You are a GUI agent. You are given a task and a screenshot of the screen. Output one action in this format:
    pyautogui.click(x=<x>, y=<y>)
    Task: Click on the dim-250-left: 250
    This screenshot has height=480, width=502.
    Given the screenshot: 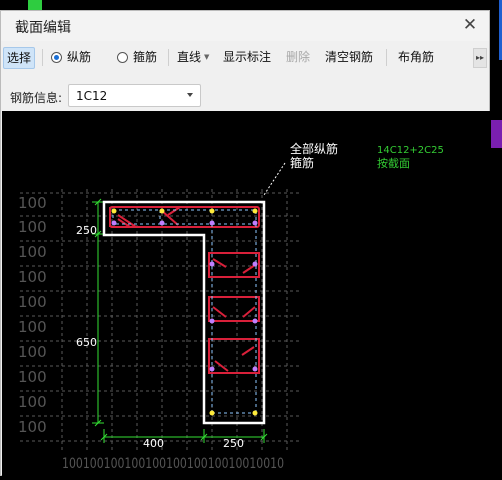 What is the action you would take?
    pyautogui.click(x=86, y=230)
    